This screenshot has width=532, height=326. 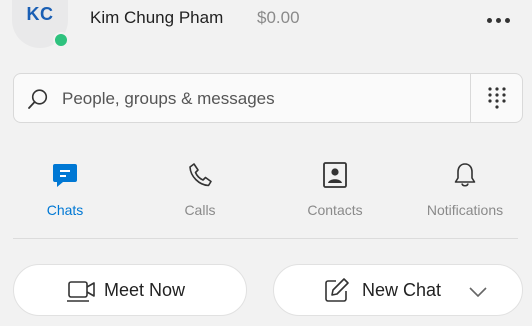 What do you see at coordinates (265, 238) in the screenshot?
I see `divider` at bounding box center [265, 238].